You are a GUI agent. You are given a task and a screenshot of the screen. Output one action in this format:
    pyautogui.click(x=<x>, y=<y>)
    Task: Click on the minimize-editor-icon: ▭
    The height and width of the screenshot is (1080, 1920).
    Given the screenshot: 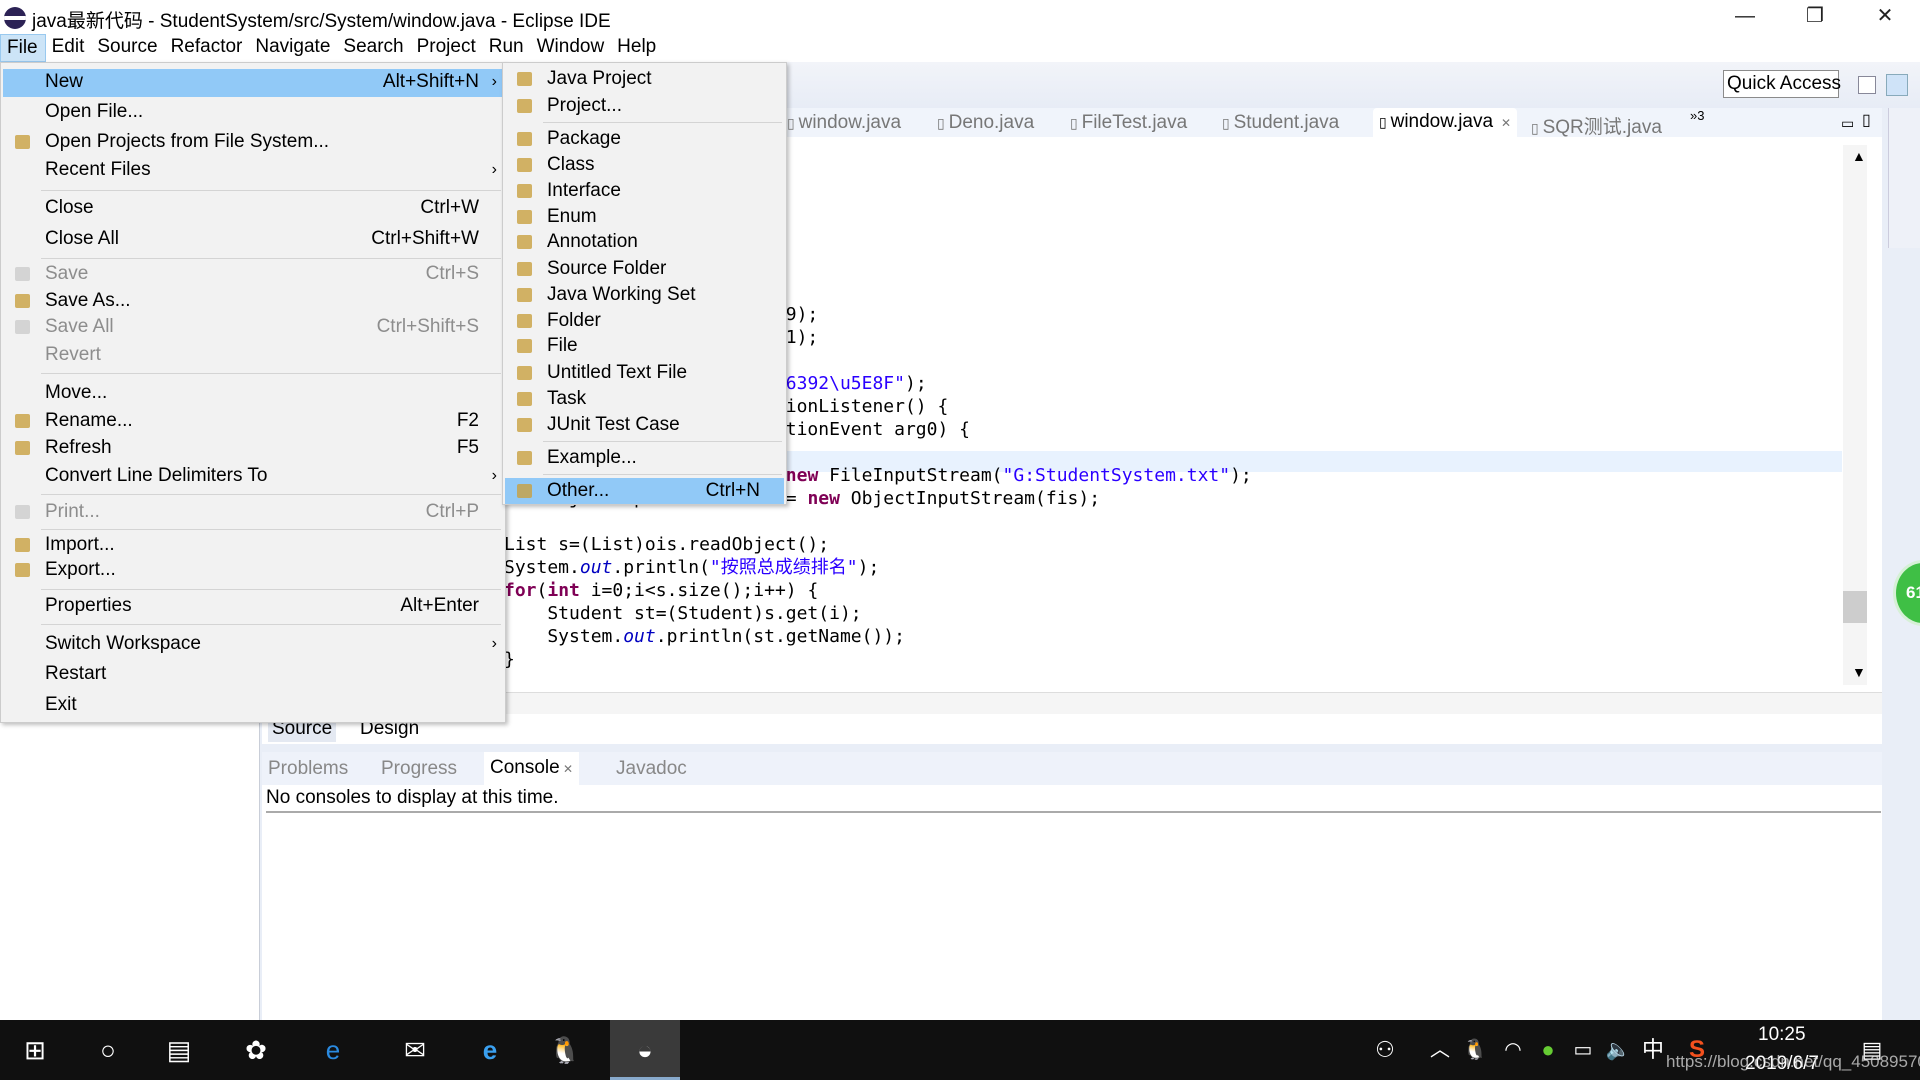 What is the action you would take?
    pyautogui.click(x=1847, y=123)
    